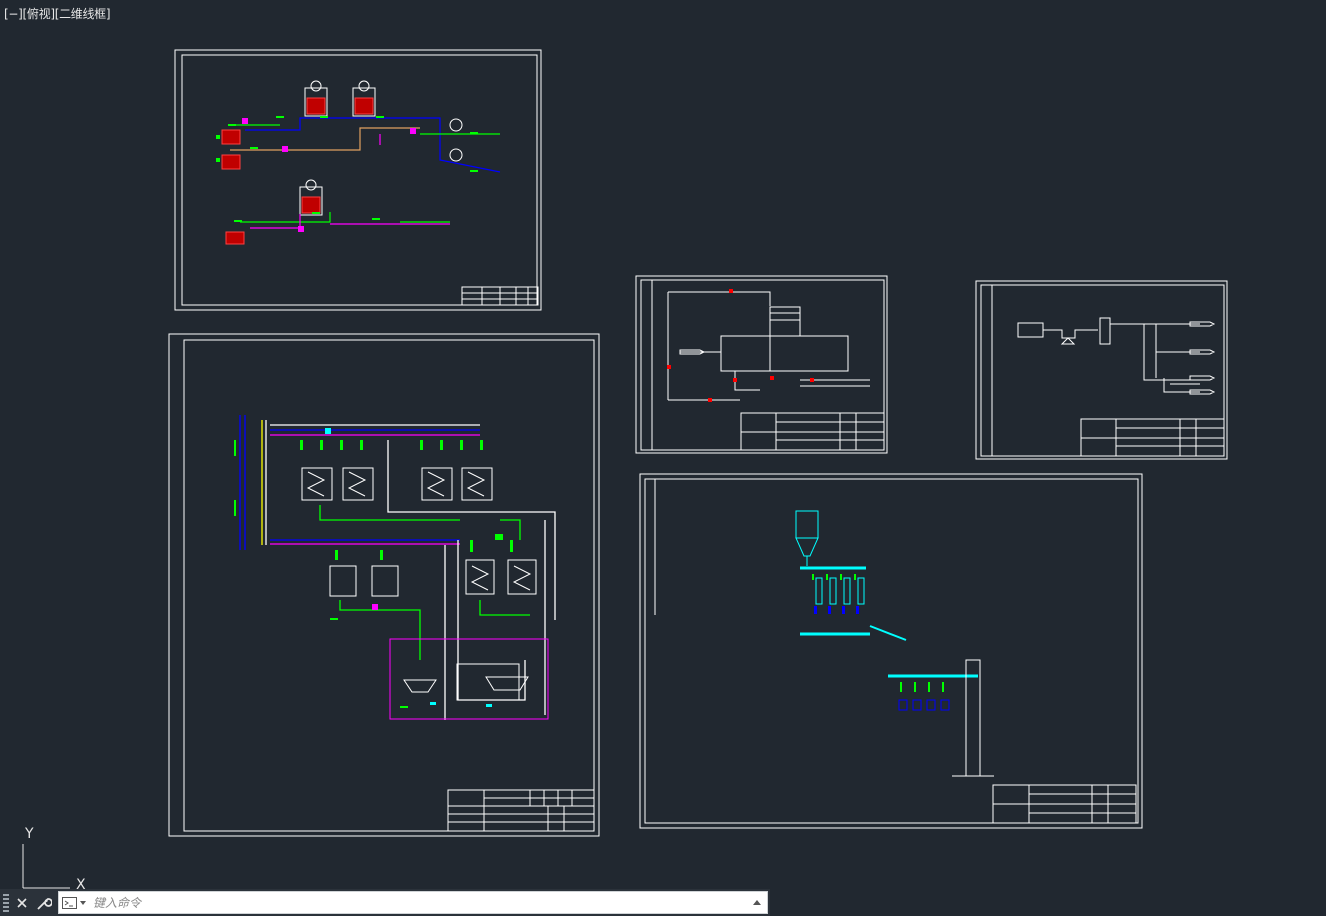 This screenshot has width=1326, height=916. I want to click on command-prompt-icon, so click(75, 903).